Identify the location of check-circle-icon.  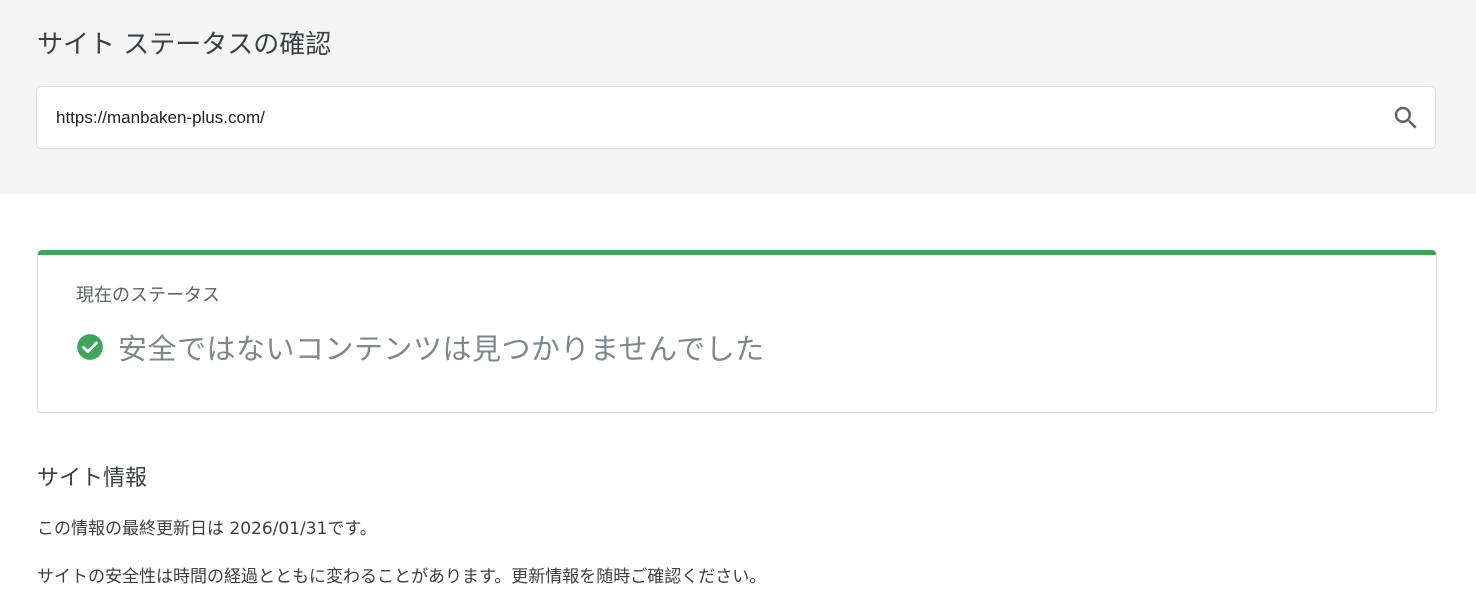
(90, 347).